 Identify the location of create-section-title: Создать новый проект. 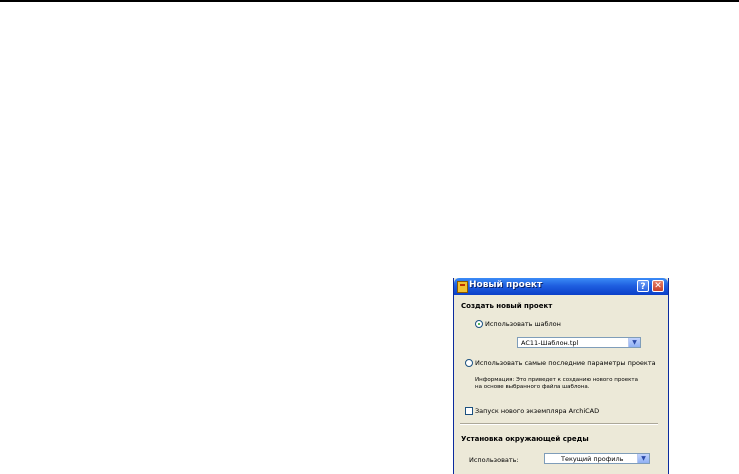
(507, 306).